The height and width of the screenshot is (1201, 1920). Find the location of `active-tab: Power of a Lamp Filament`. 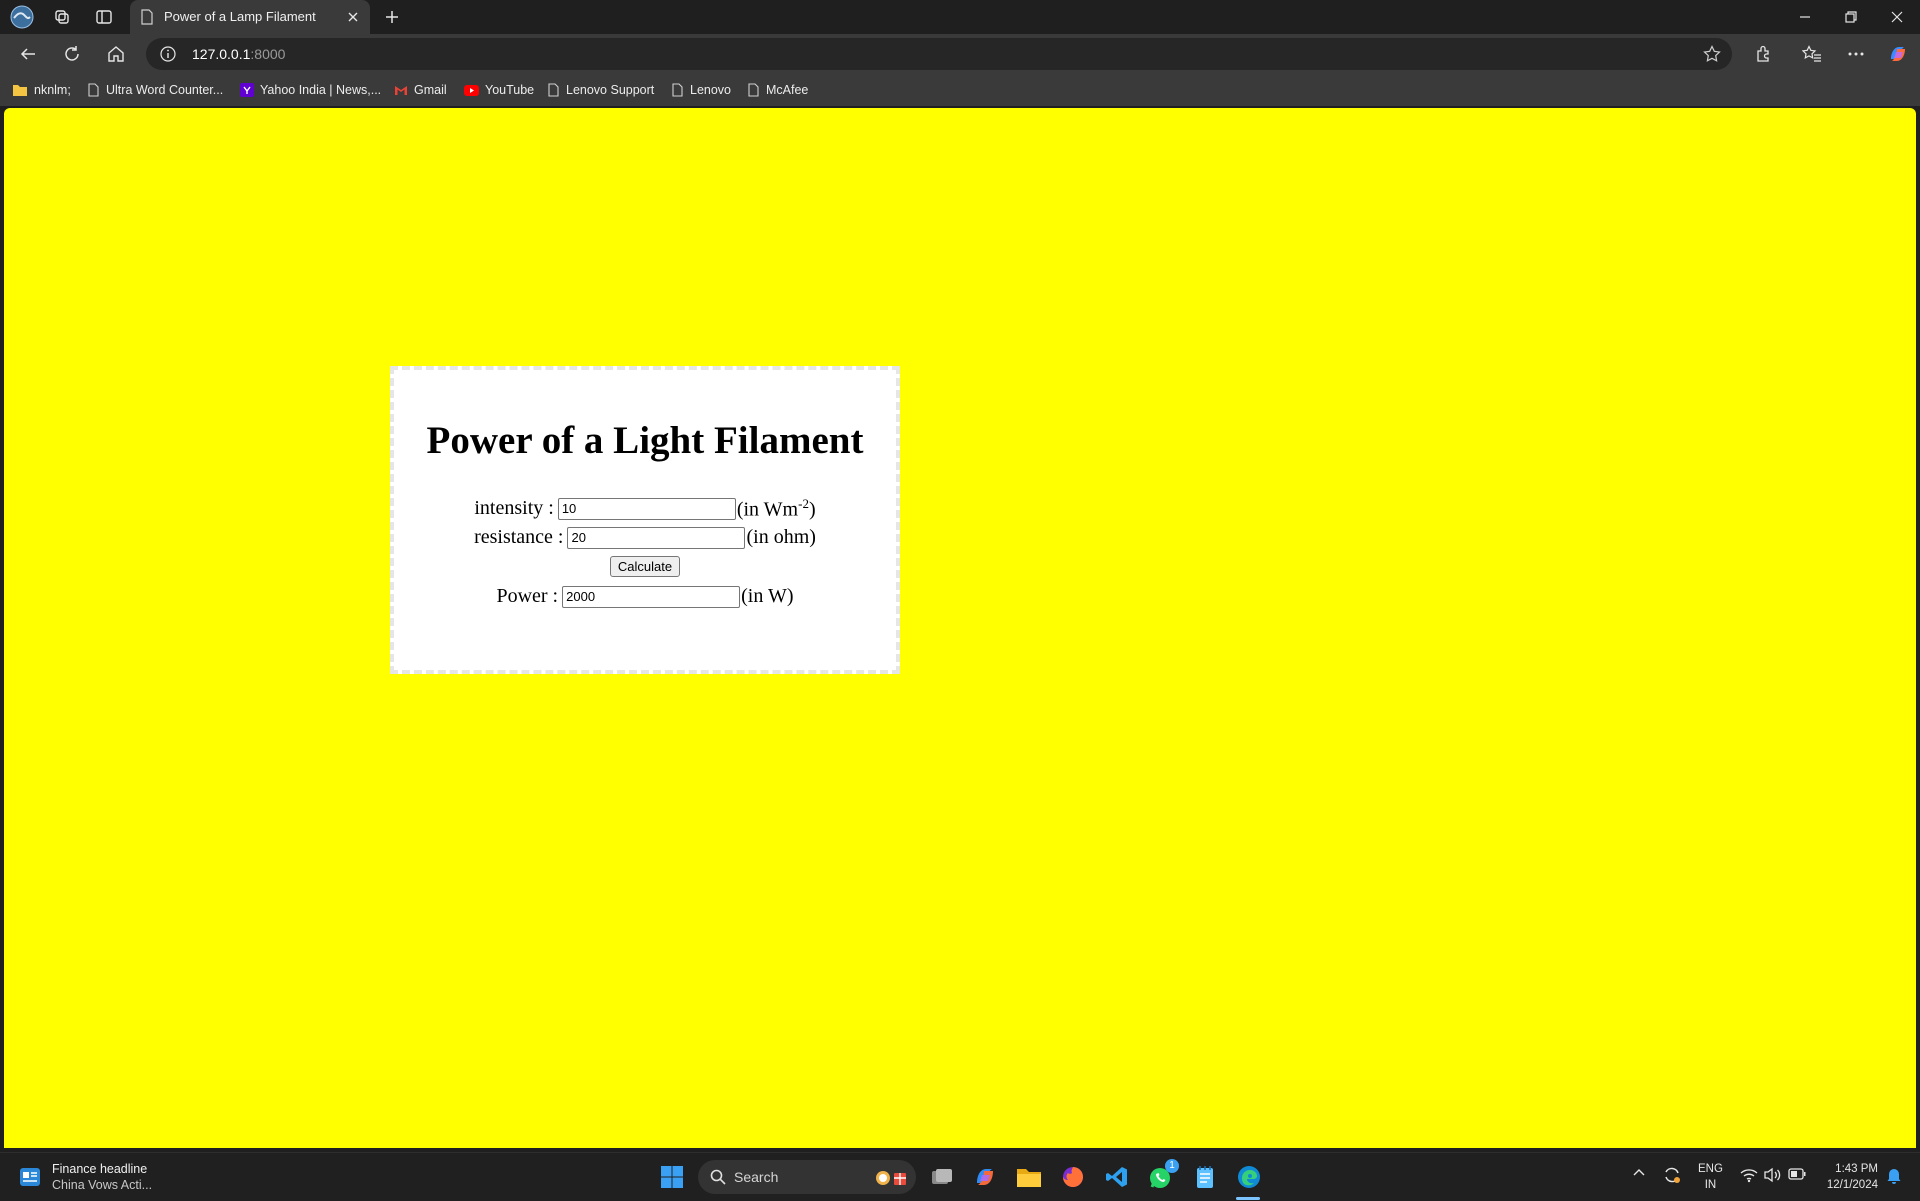

active-tab: Power of a Lamp Filament is located at coordinates (250, 17).